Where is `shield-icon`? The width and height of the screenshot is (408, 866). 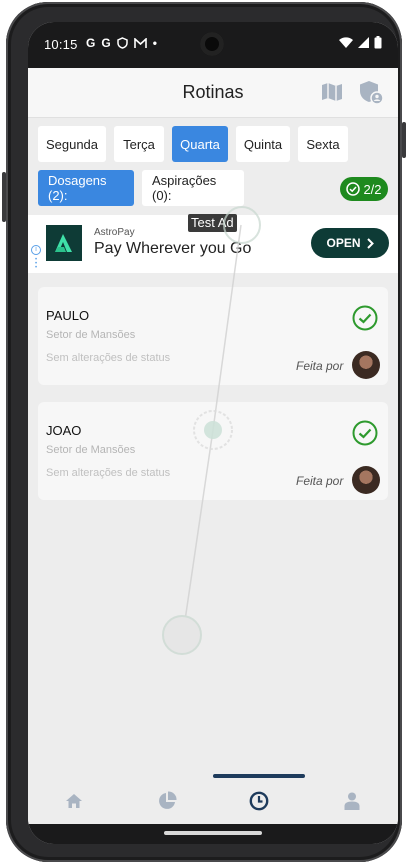
shield-icon is located at coordinates (122, 43).